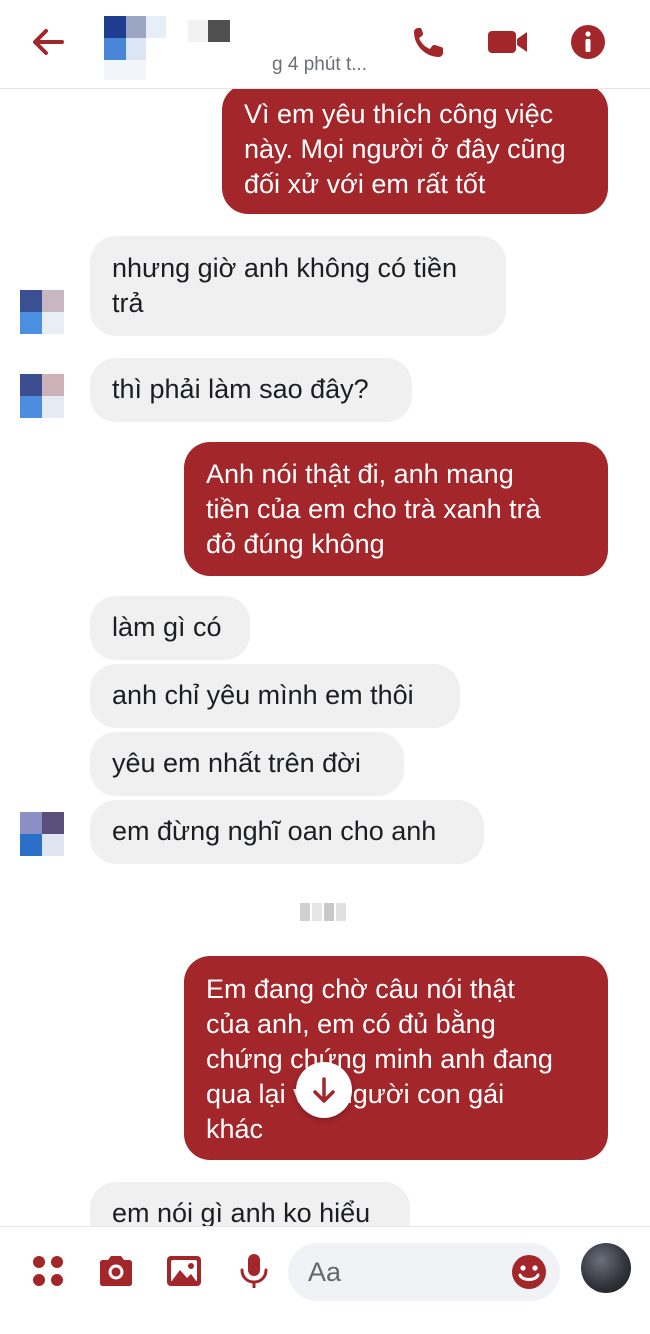  I want to click on message-incoming: em đừng nghĩ oan cho anh, so click(287, 832).